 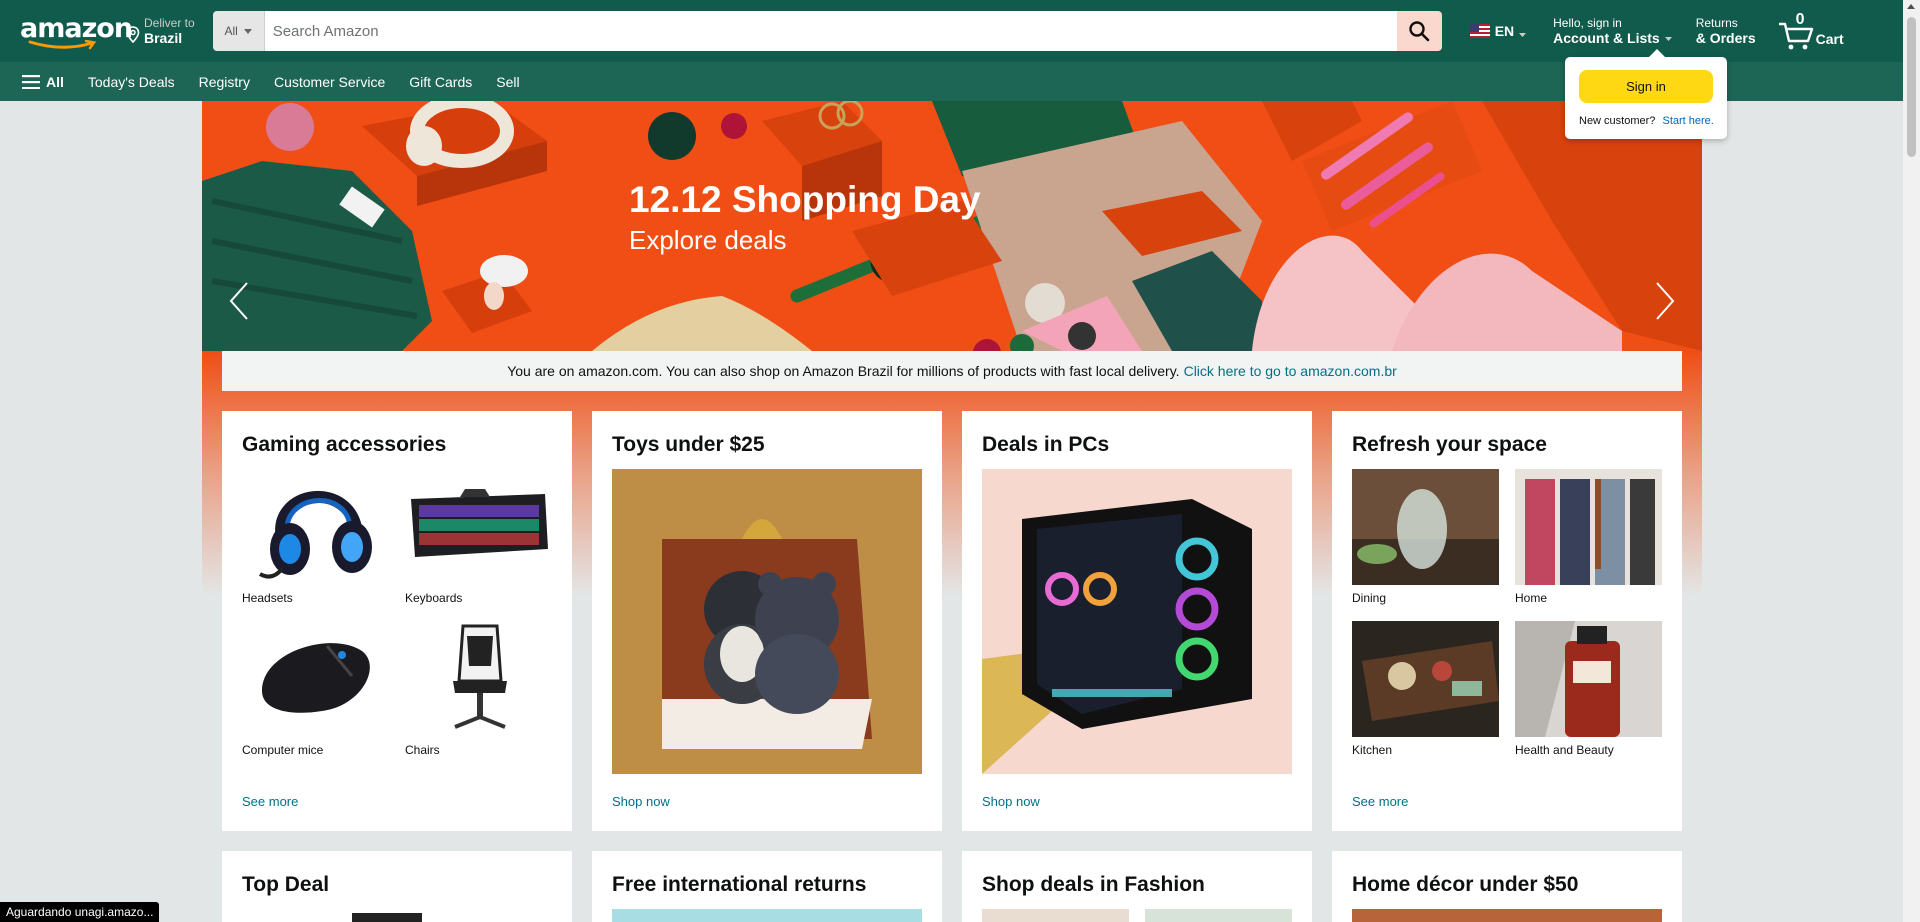 What do you see at coordinates (133, 34) in the screenshot?
I see `location-pin-icon` at bounding box center [133, 34].